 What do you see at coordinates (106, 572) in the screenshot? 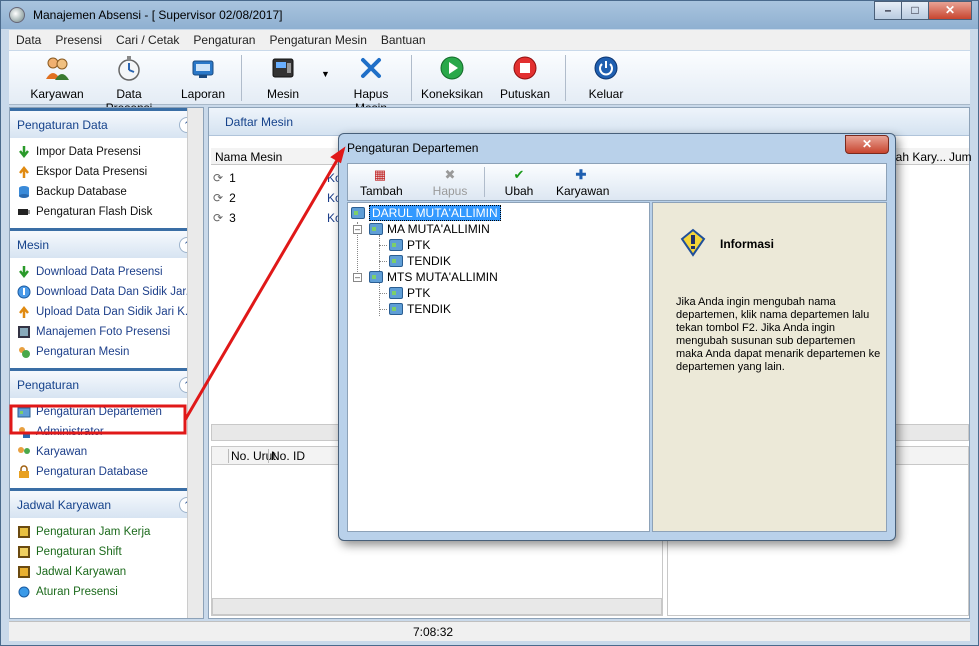
I see `sidebar-item-jadwal-karyawan: Jadwal Karyawan` at bounding box center [106, 572].